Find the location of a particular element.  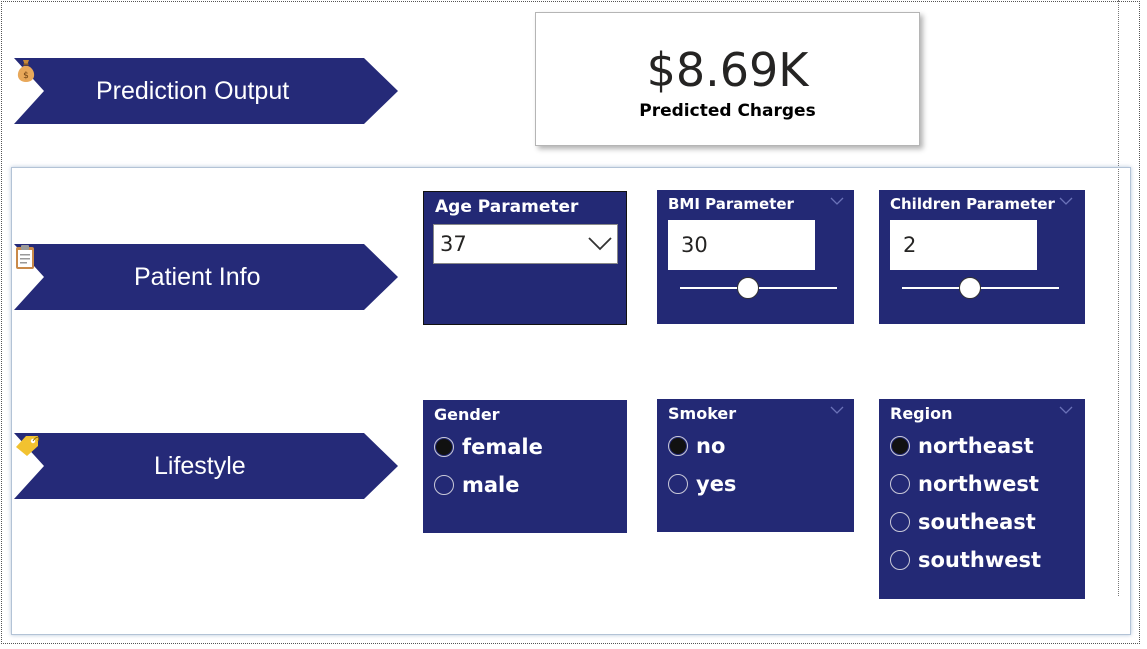

kpi-value: $8.69K is located at coordinates (727, 70).